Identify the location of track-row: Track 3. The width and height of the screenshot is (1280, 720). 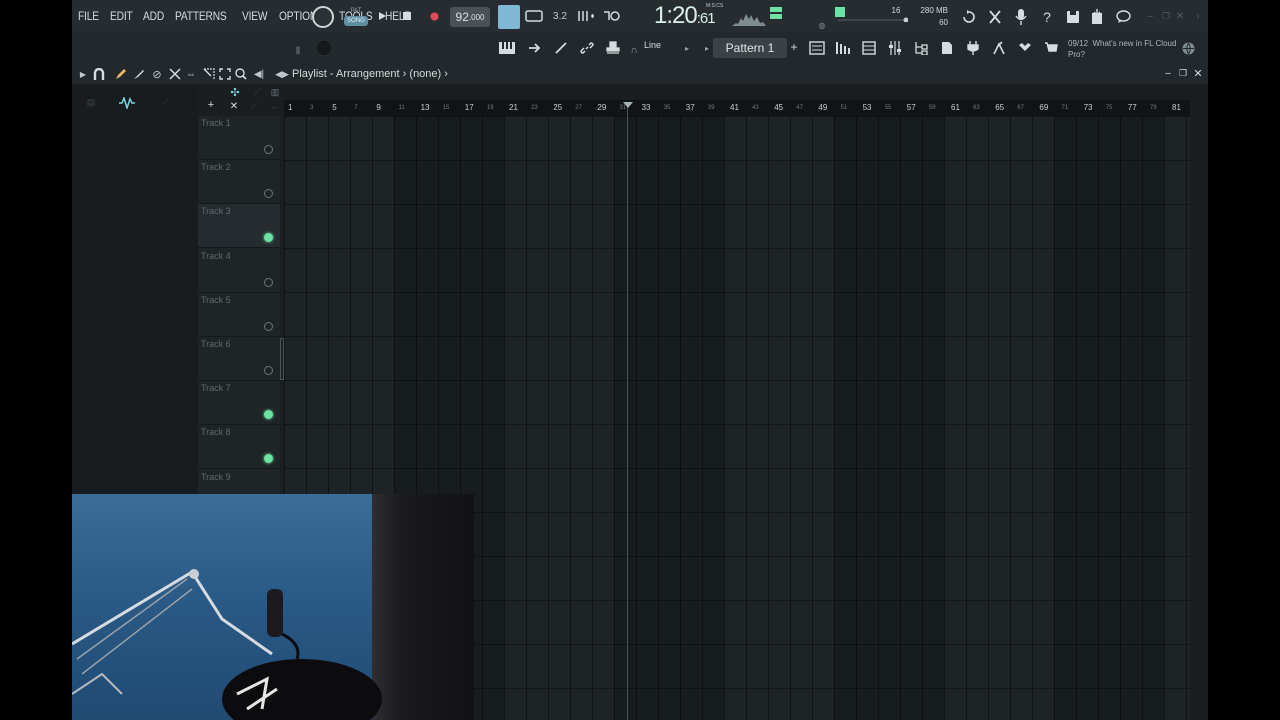
(239, 226).